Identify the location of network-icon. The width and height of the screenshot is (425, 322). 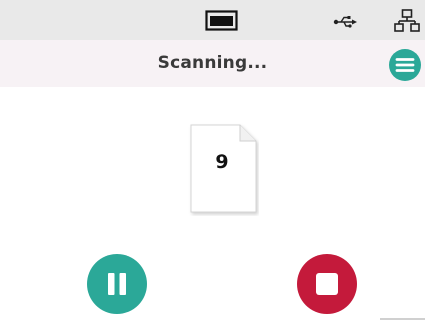
(407, 21).